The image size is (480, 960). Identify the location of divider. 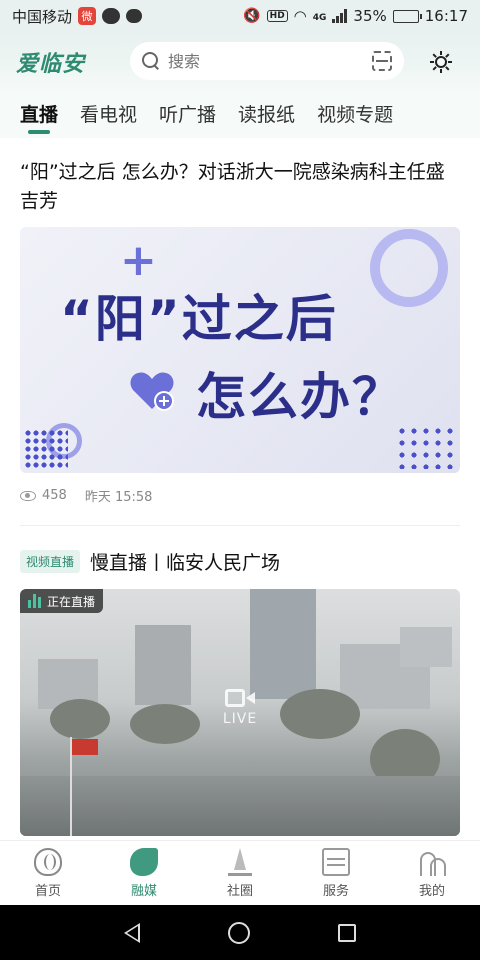
(240, 525).